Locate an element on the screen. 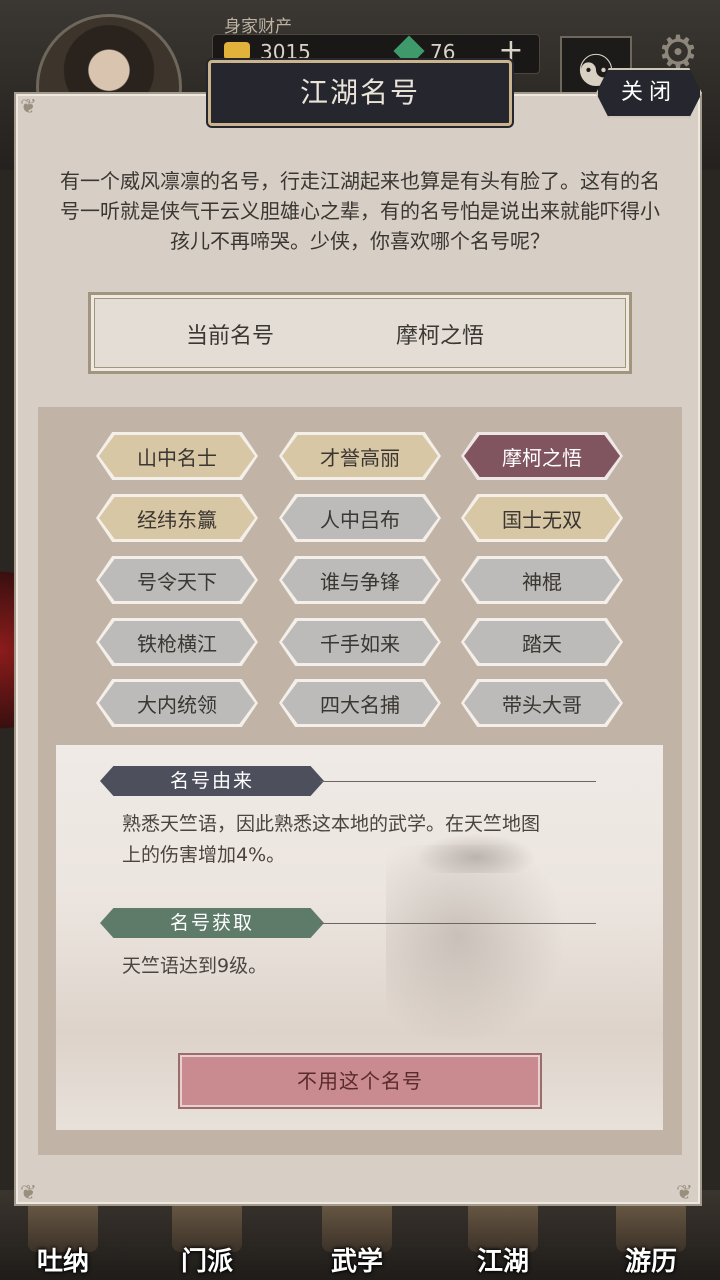 The width and height of the screenshot is (720, 1280). modal-title: 江湖名号 is located at coordinates (360, 93).